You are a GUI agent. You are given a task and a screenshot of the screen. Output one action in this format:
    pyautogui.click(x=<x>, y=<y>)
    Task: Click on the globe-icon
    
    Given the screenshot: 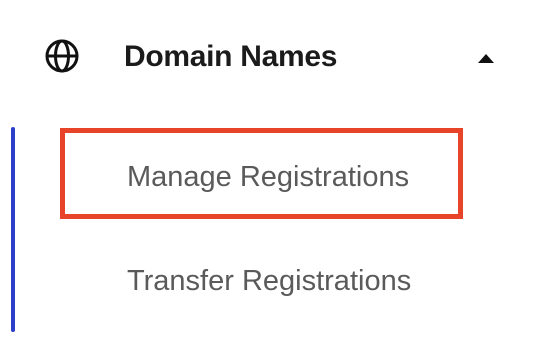 What is the action you would take?
    pyautogui.click(x=62, y=56)
    